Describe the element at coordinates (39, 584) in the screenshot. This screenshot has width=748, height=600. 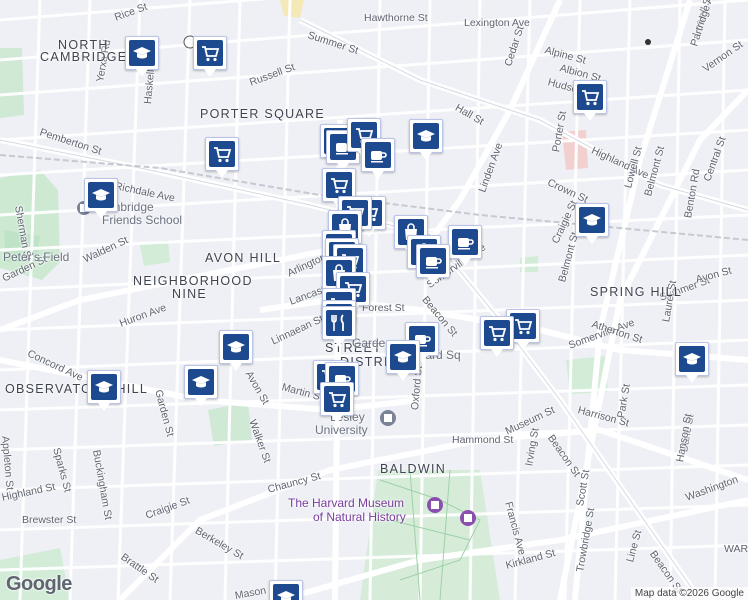
I see `google-logo: Google` at that location.